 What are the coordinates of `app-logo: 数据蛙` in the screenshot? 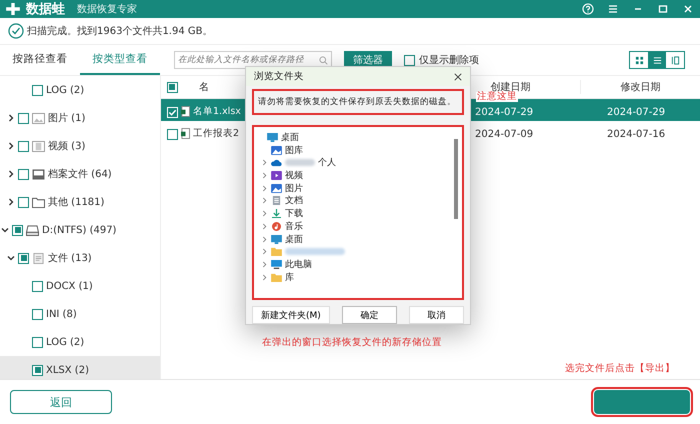 It's located at (45, 9).